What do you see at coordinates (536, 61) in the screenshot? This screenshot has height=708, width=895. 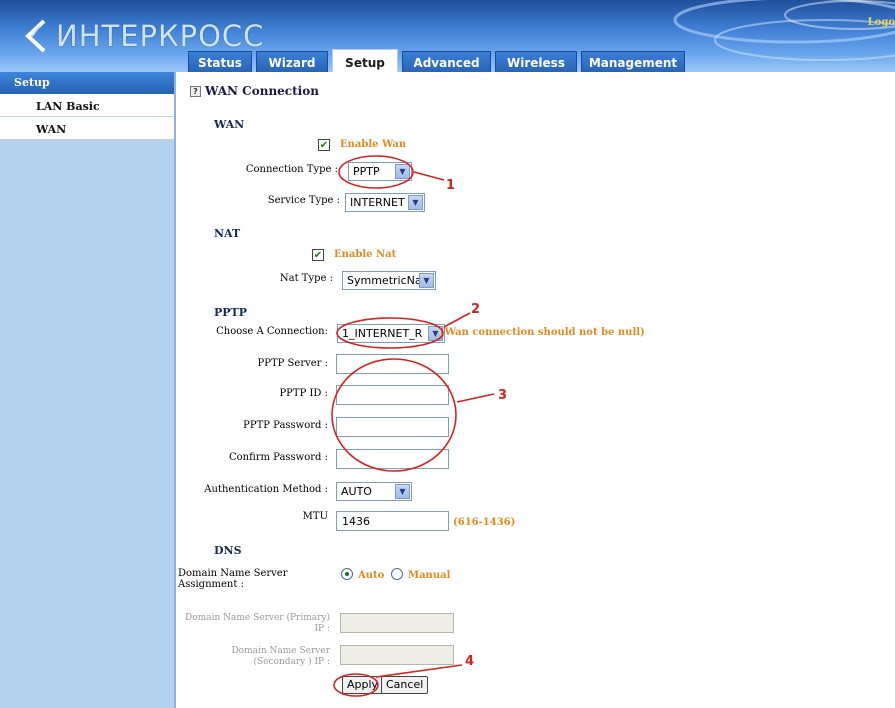 I see `tab-wireless: Wireless` at bounding box center [536, 61].